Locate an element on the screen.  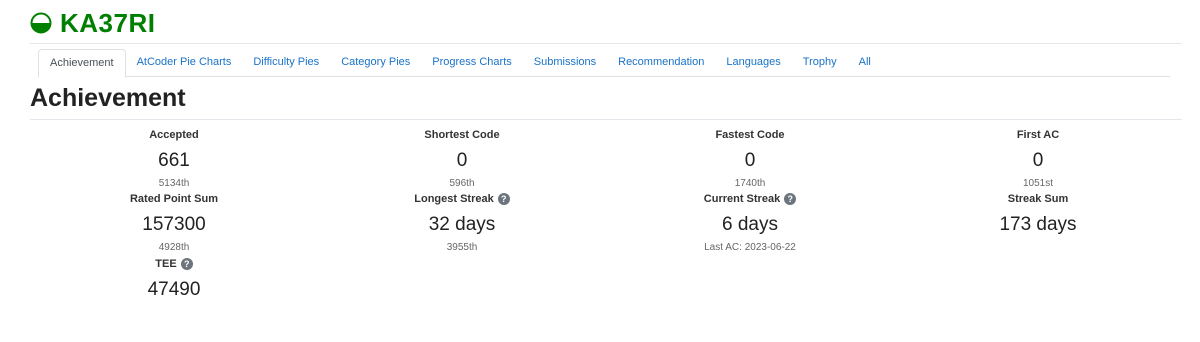
stat-tee: TEE ? 47490 is located at coordinates (174, 280).